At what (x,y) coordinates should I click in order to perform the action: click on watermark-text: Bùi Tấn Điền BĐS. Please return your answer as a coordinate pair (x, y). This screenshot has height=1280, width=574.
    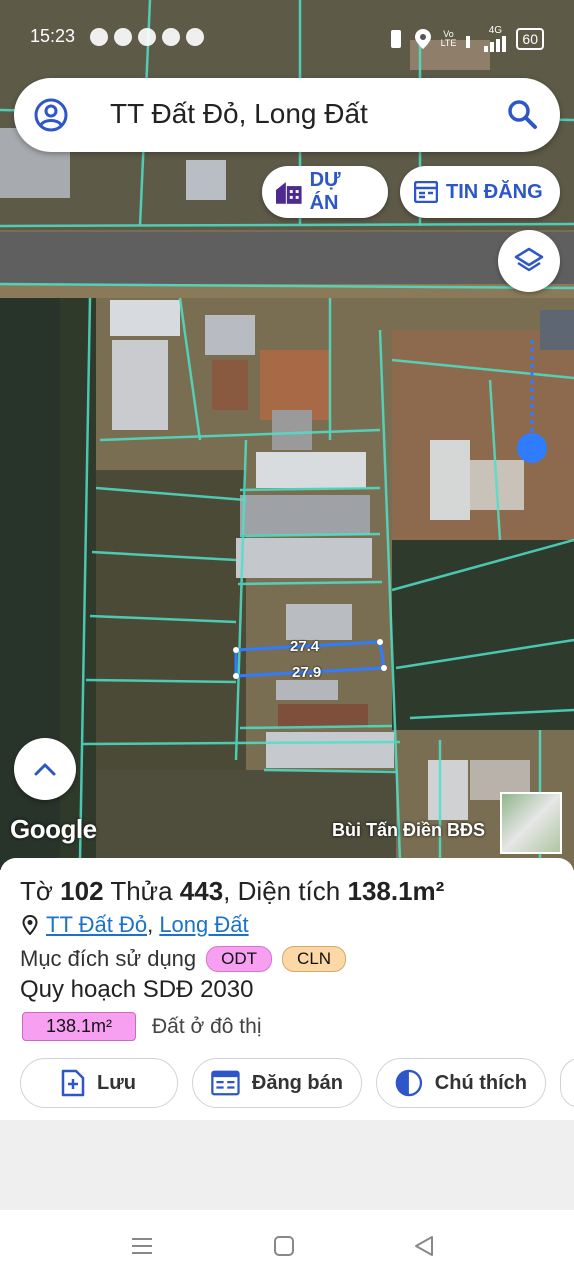
    Looking at the image, I should click on (409, 830).